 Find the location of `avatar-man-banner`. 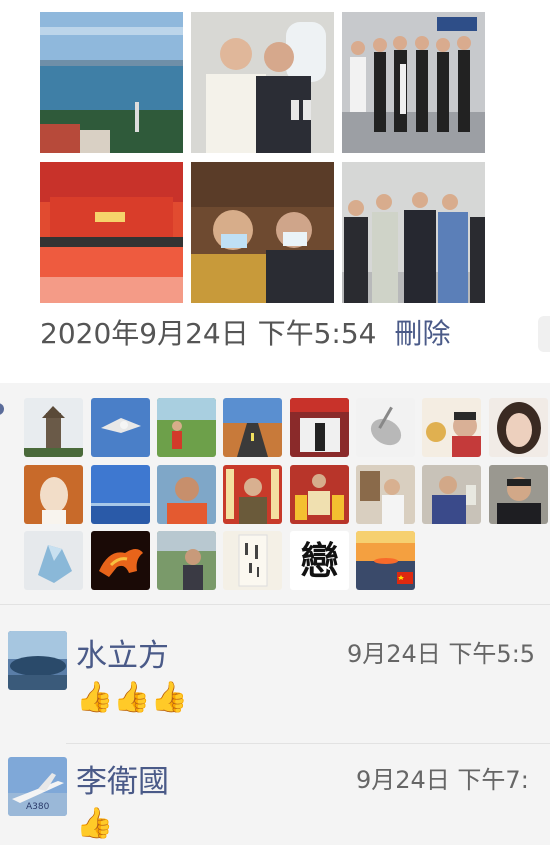

avatar-man-banner is located at coordinates (252, 494).